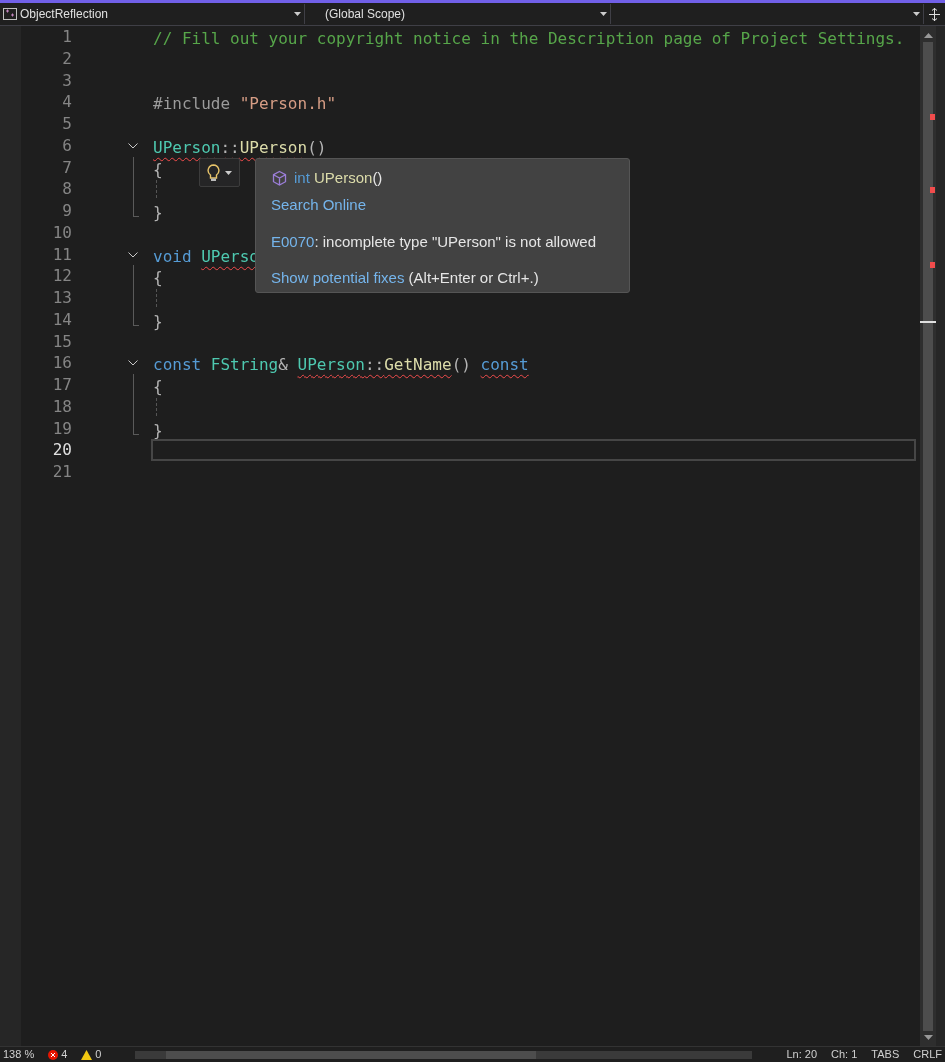  I want to click on line-number: 8, so click(66, 189).